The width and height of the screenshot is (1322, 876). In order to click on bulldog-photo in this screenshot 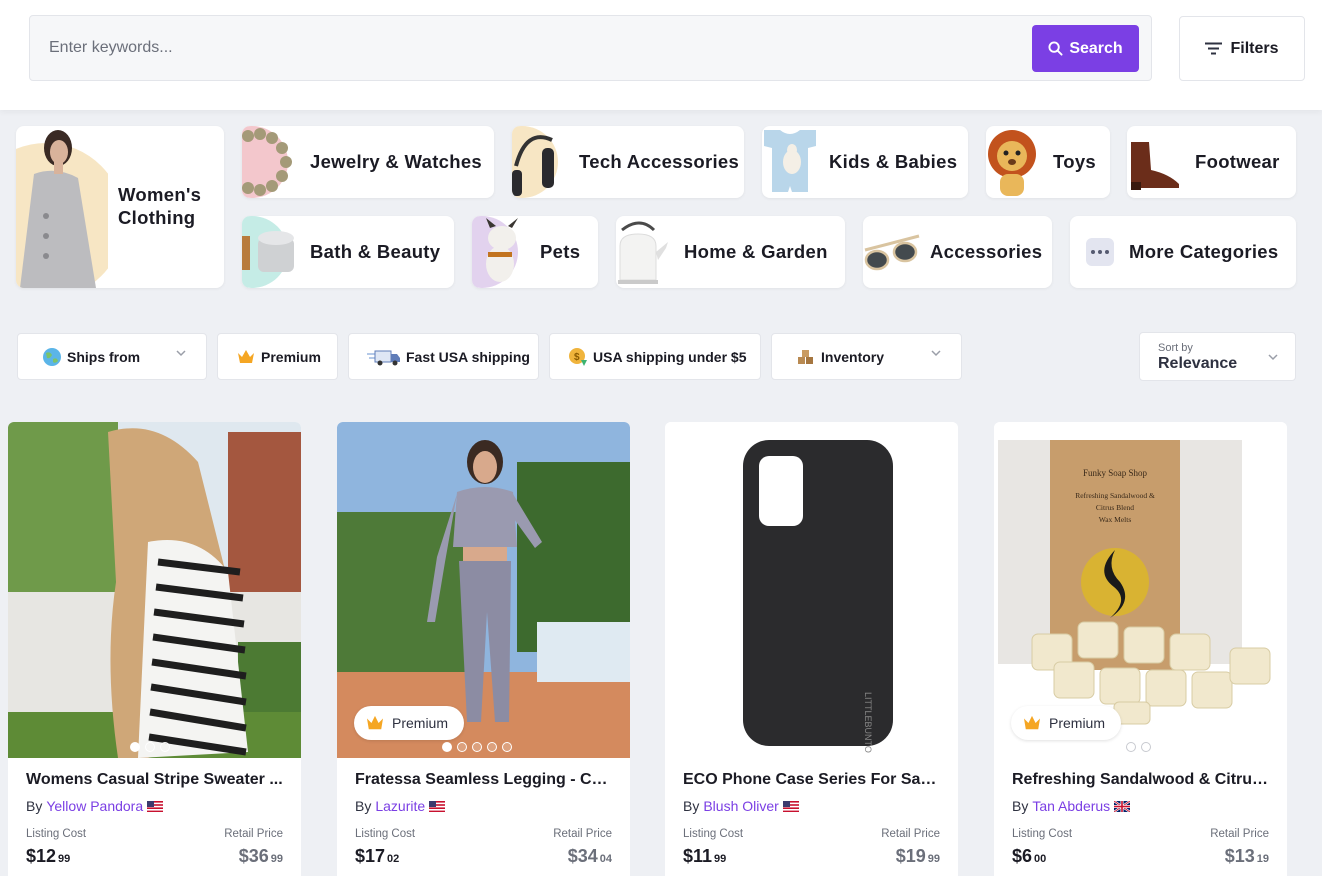, I will do `click(495, 252)`.